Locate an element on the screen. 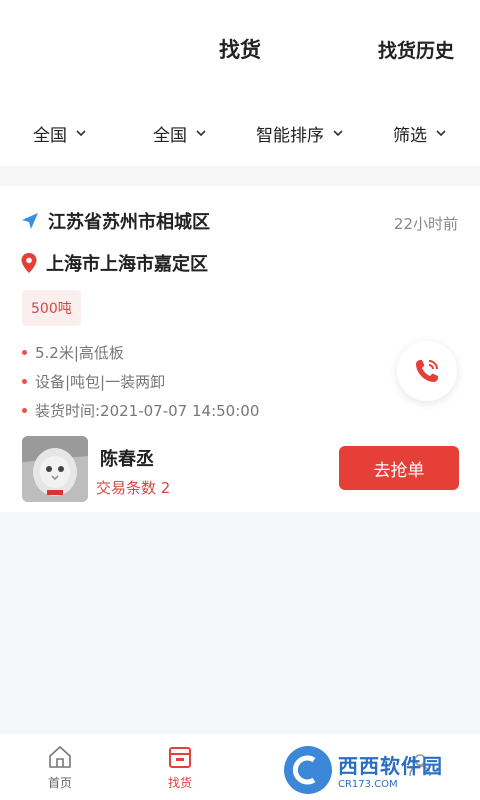 The image size is (480, 800). filter-bar: 全国 全国 智能排序 筛选 is located at coordinates (240, 133).